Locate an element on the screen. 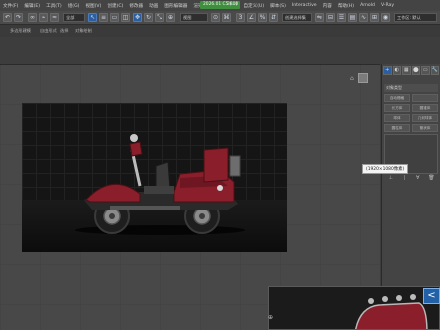  steering-box is located at coordinates (136, 149).